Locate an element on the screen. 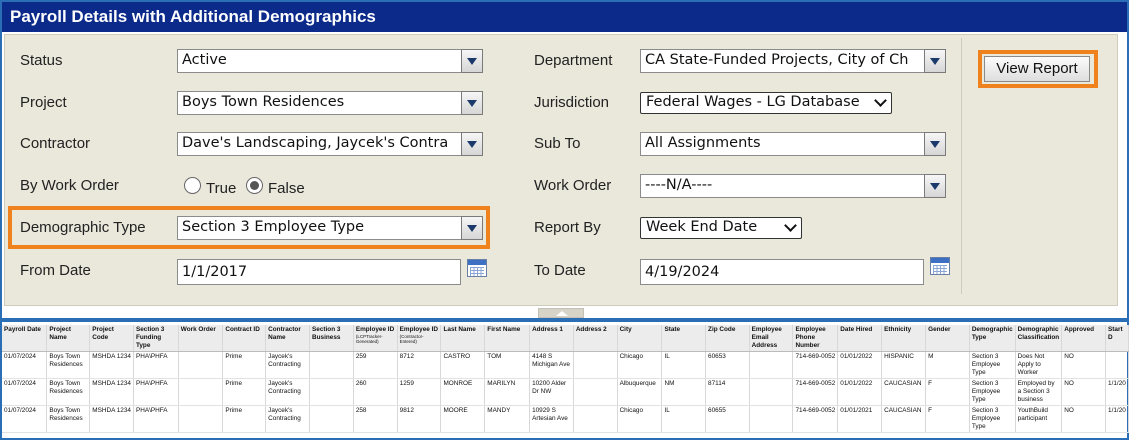  column-header: Section 3 Business is located at coordinates (331, 338).